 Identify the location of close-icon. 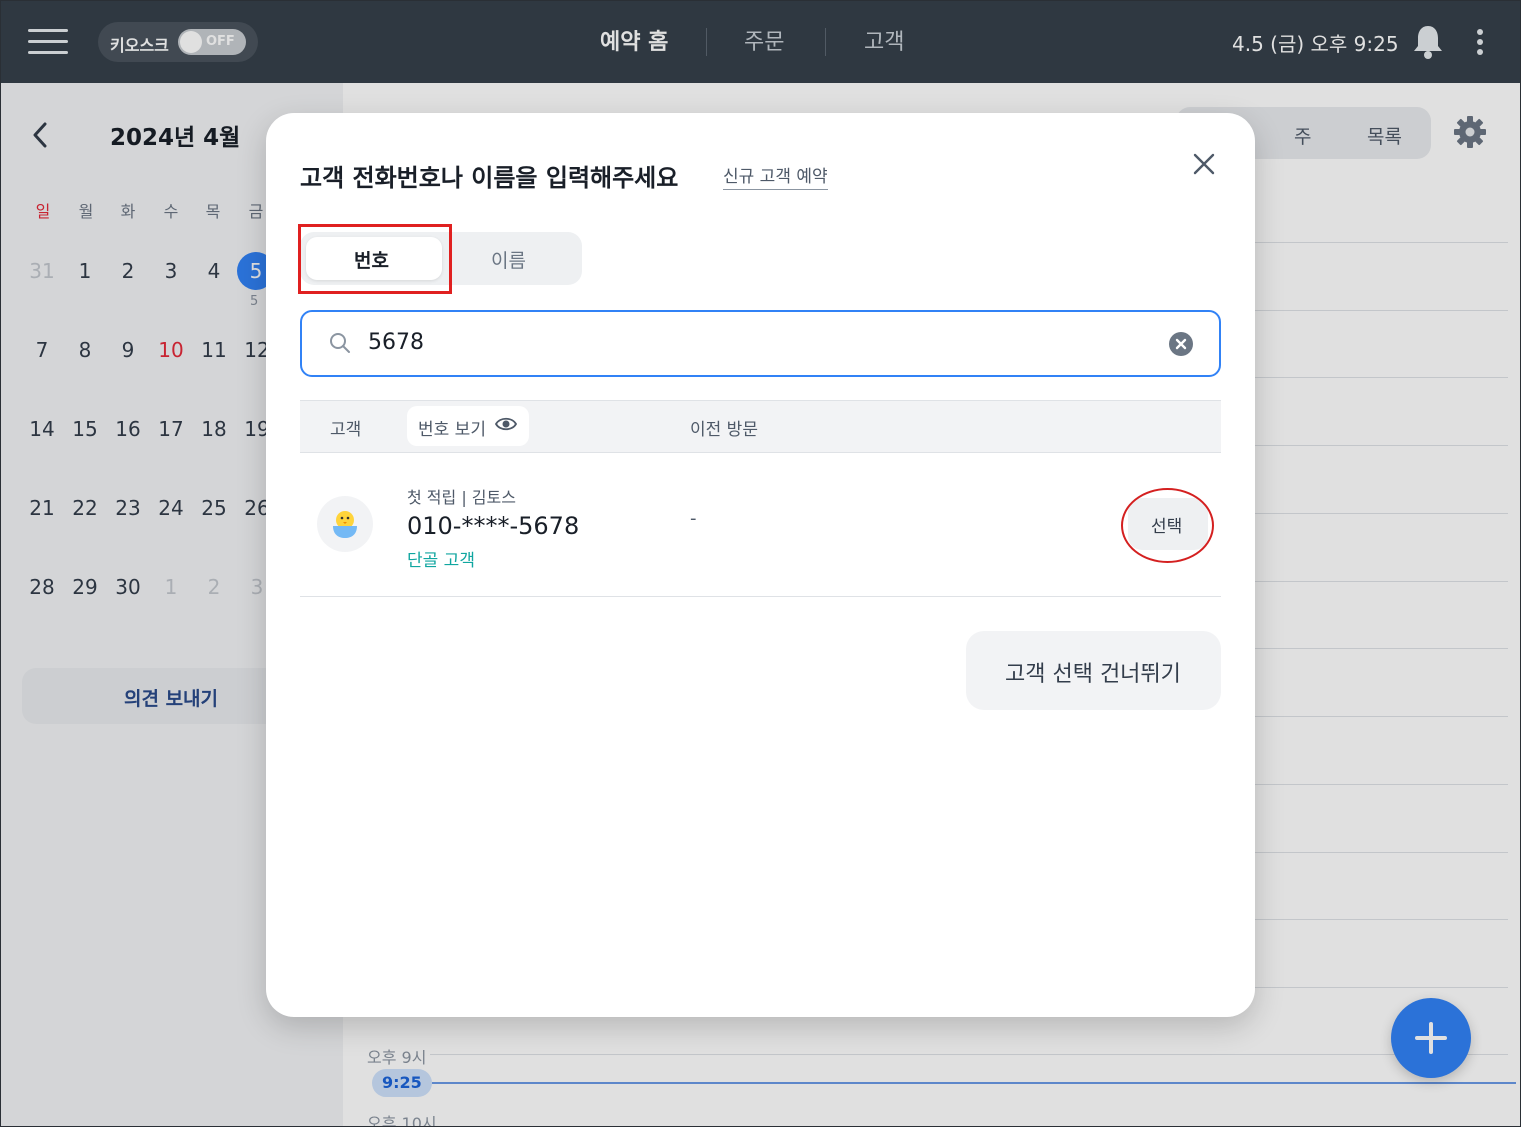
(1204, 164).